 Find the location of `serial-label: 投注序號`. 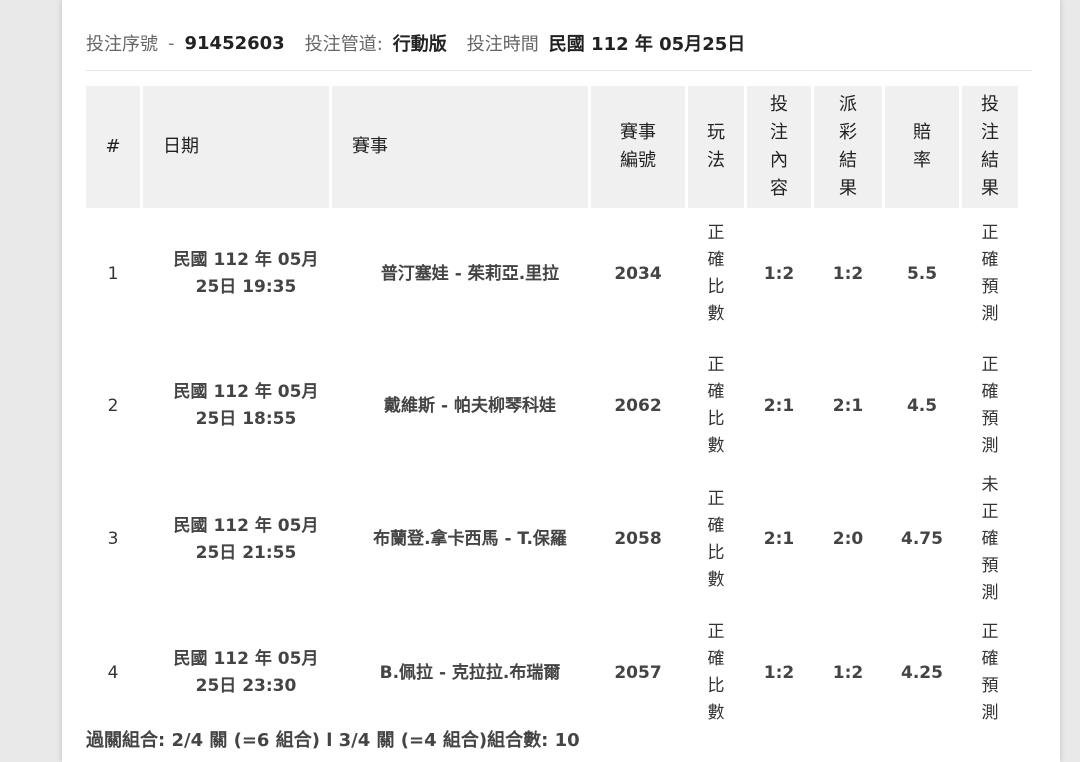

serial-label: 投注序號 is located at coordinates (122, 44).